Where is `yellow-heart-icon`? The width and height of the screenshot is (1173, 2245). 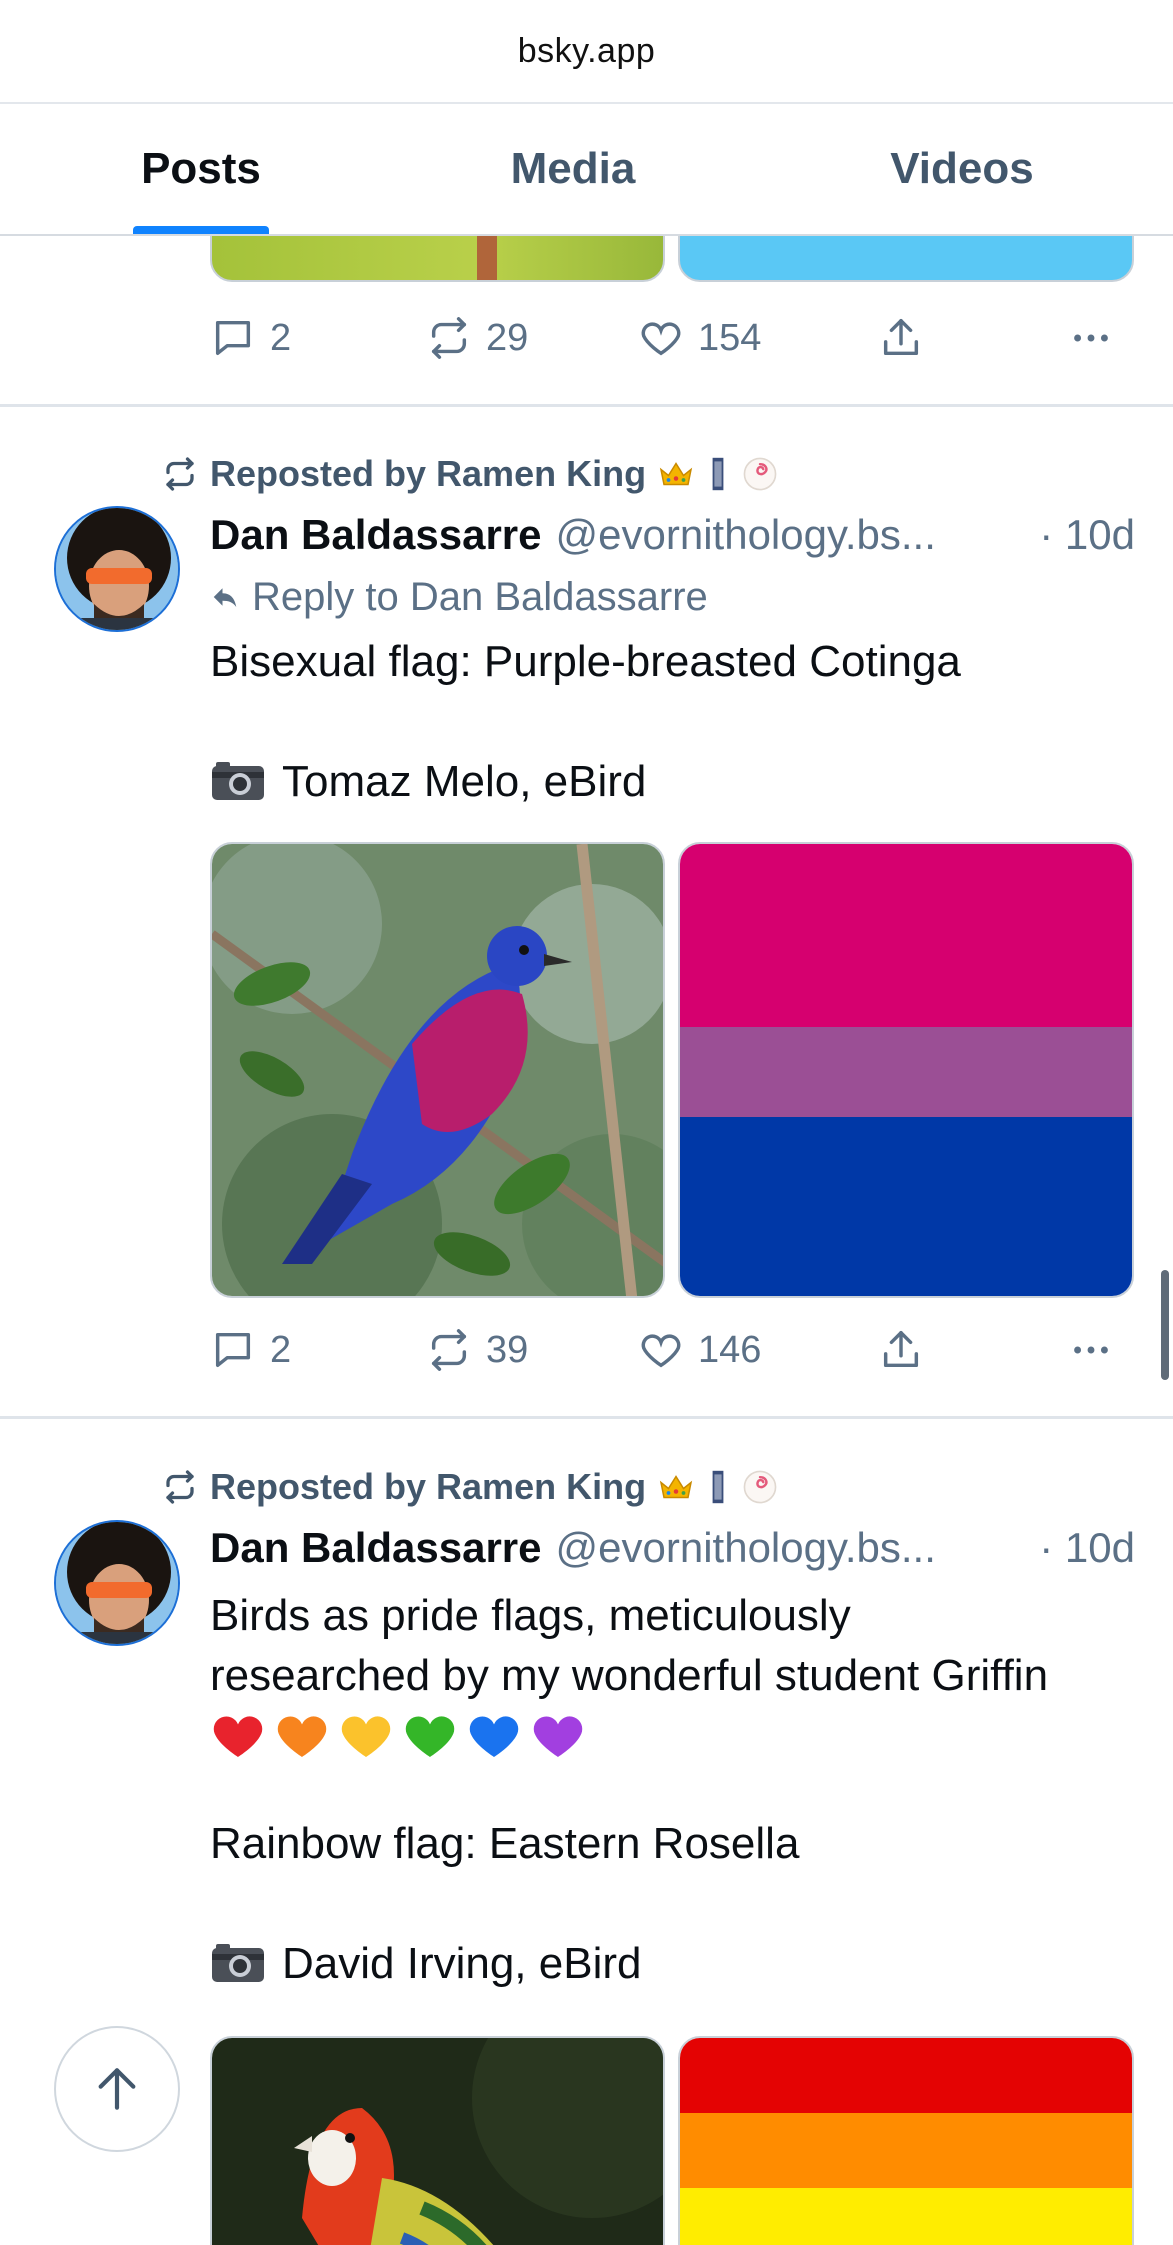 yellow-heart-icon is located at coordinates (366, 1736).